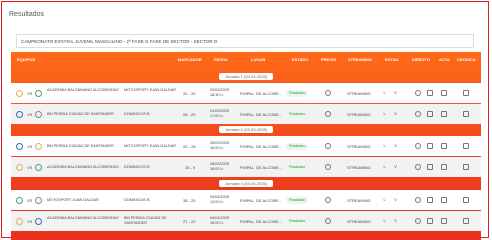 The image size is (492, 240). What do you see at coordinates (150, 220) in the screenshot?
I see `away-team: BM PERDIA CIUDAD DE SANTANDER` at bounding box center [150, 220].